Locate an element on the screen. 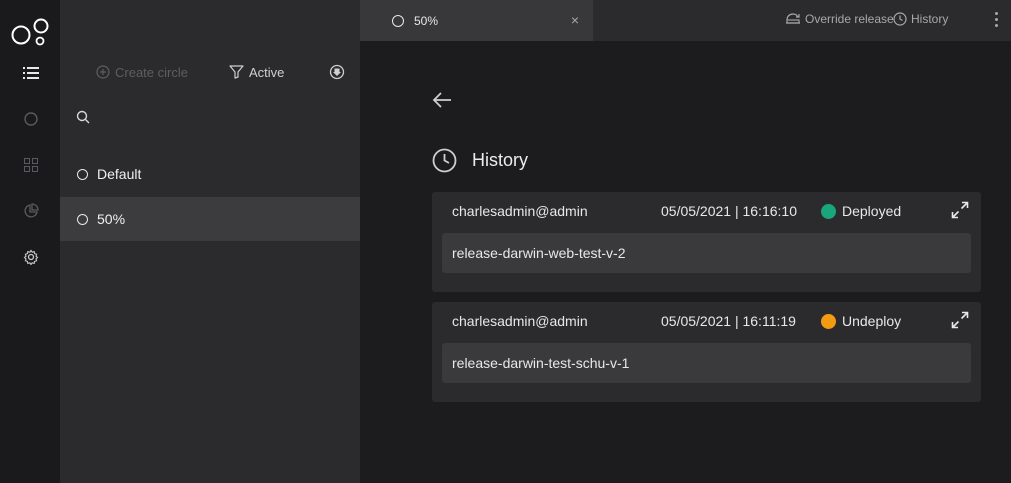 Image resolution: width=1011 pixels, height=483 pixels. history-header: History is located at coordinates (480, 160).